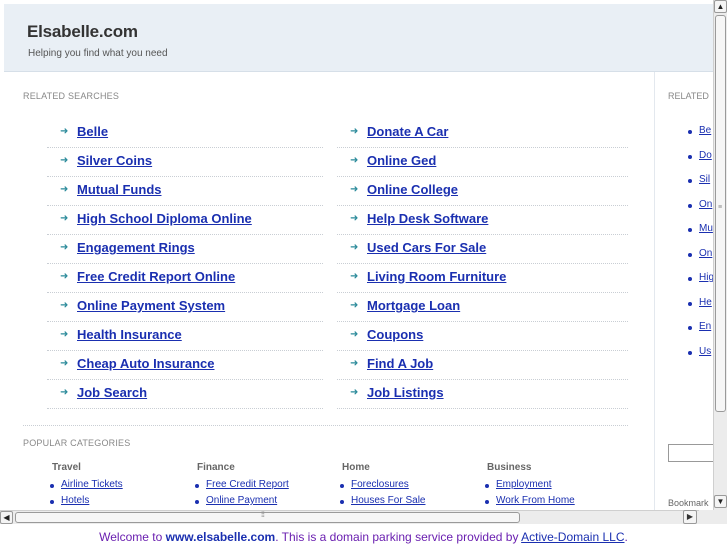  What do you see at coordinates (82, 31) in the screenshot?
I see `site-title: Elsabelle.com` at bounding box center [82, 31].